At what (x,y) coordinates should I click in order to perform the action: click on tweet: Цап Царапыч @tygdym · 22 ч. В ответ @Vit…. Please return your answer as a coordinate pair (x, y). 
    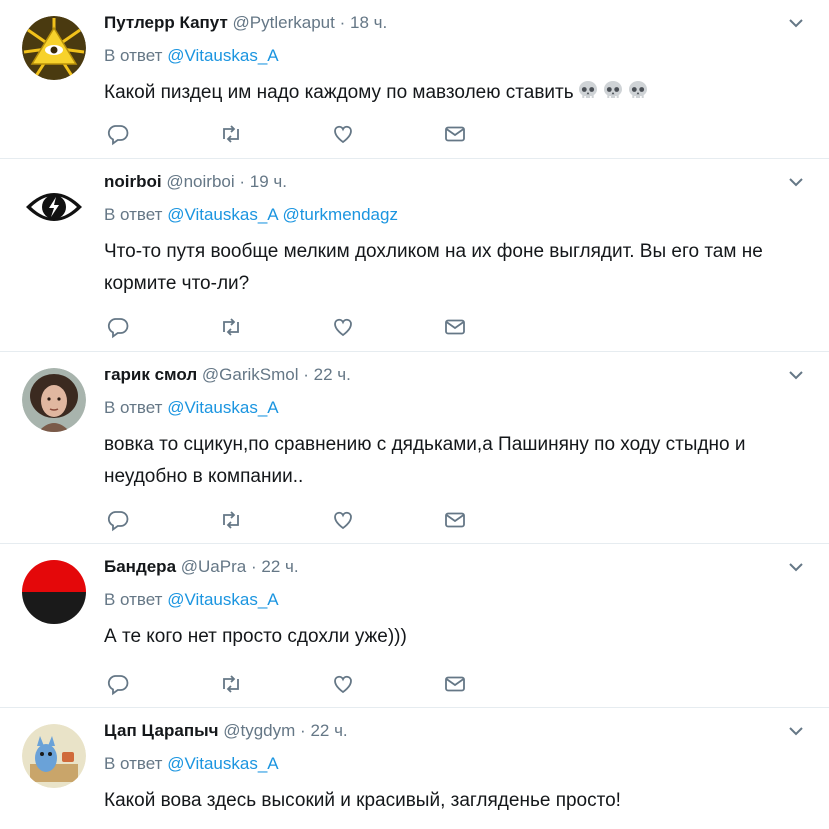
    Looking at the image, I should click on (414, 768).